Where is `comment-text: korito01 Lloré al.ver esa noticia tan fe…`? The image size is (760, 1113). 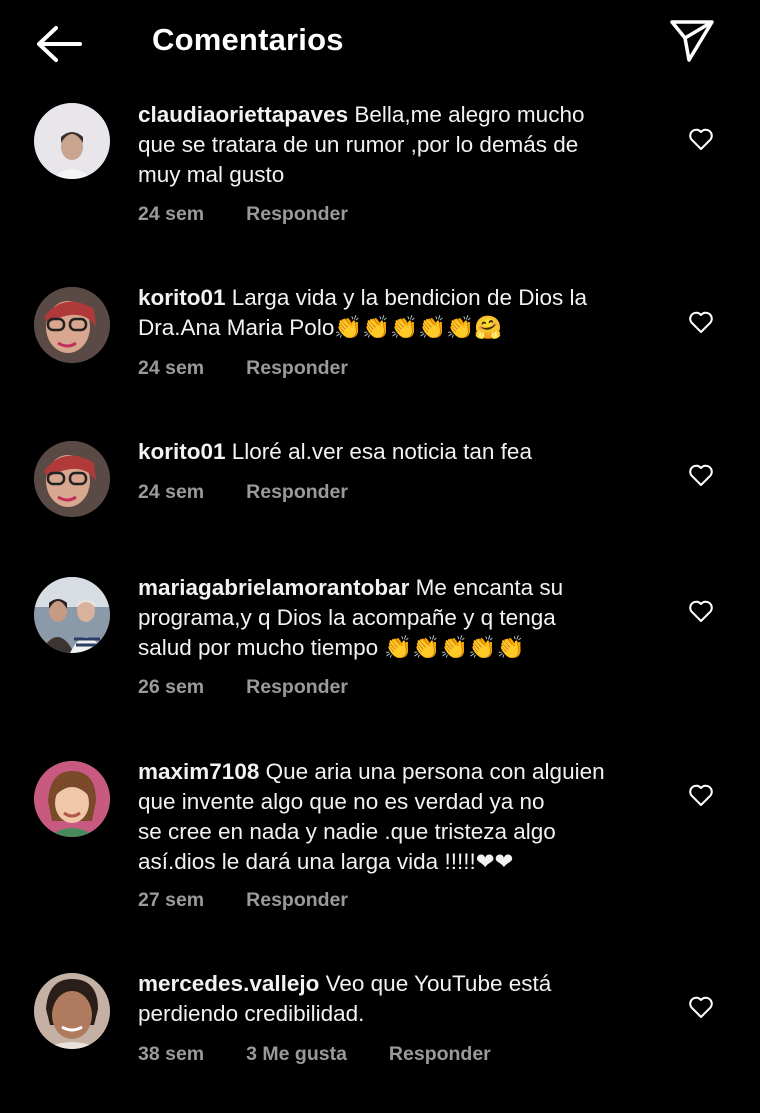
comment-text: korito01 Lloré al.ver esa noticia tan fe… is located at coordinates (335, 451).